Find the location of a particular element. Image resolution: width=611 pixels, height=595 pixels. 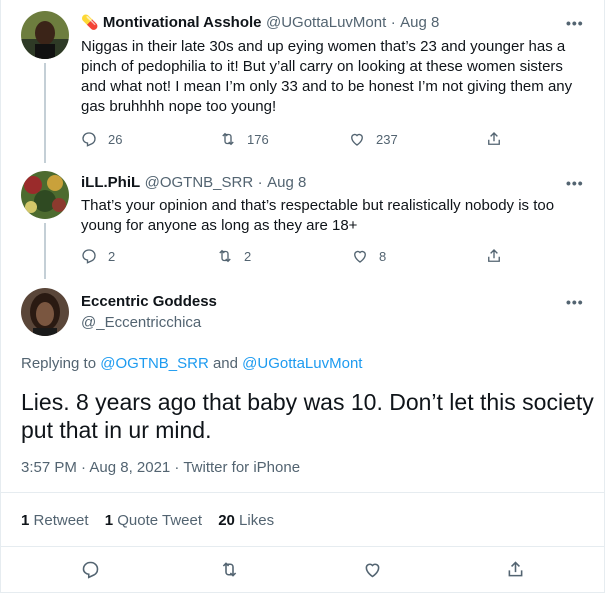

retweets-stat: 1 Retweet is located at coordinates (57, 520).